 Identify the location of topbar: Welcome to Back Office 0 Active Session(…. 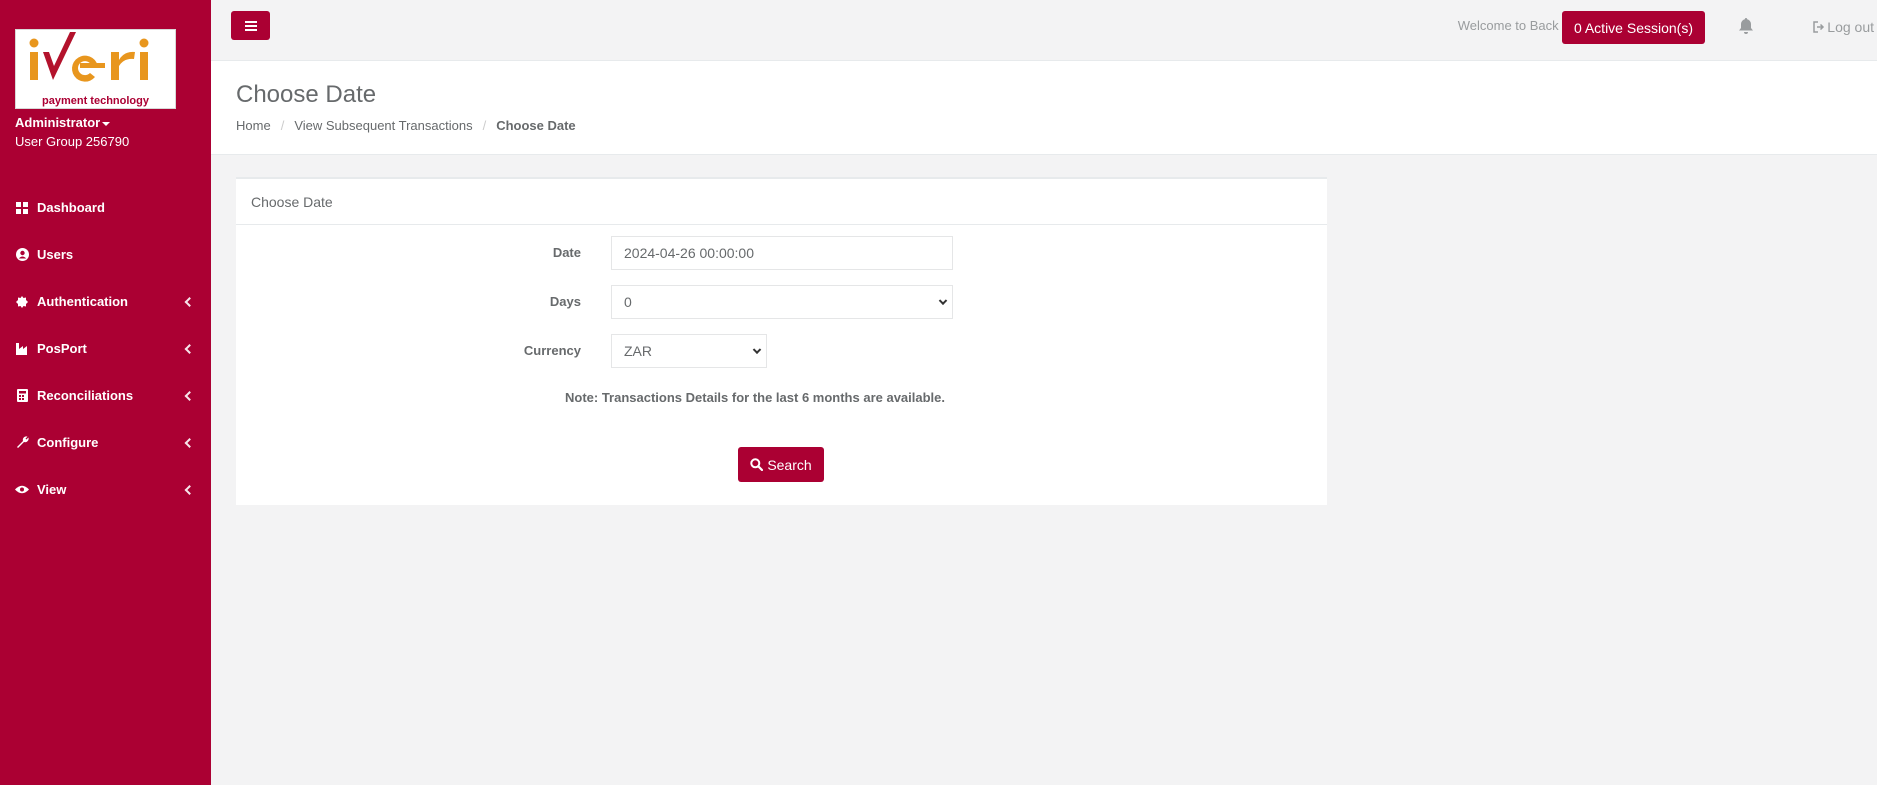
(1044, 30).